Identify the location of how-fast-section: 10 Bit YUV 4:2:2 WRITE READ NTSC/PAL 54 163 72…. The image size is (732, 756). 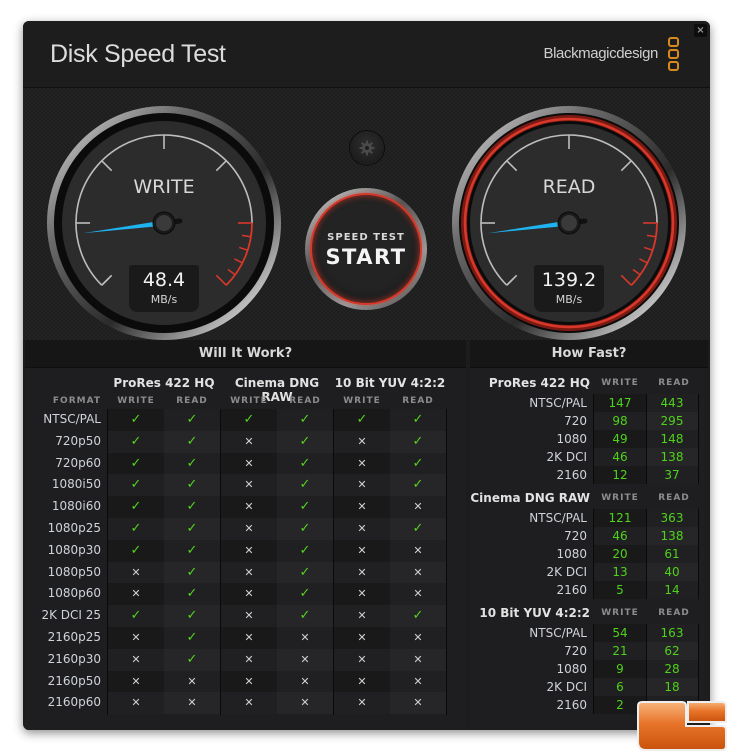
(589, 660).